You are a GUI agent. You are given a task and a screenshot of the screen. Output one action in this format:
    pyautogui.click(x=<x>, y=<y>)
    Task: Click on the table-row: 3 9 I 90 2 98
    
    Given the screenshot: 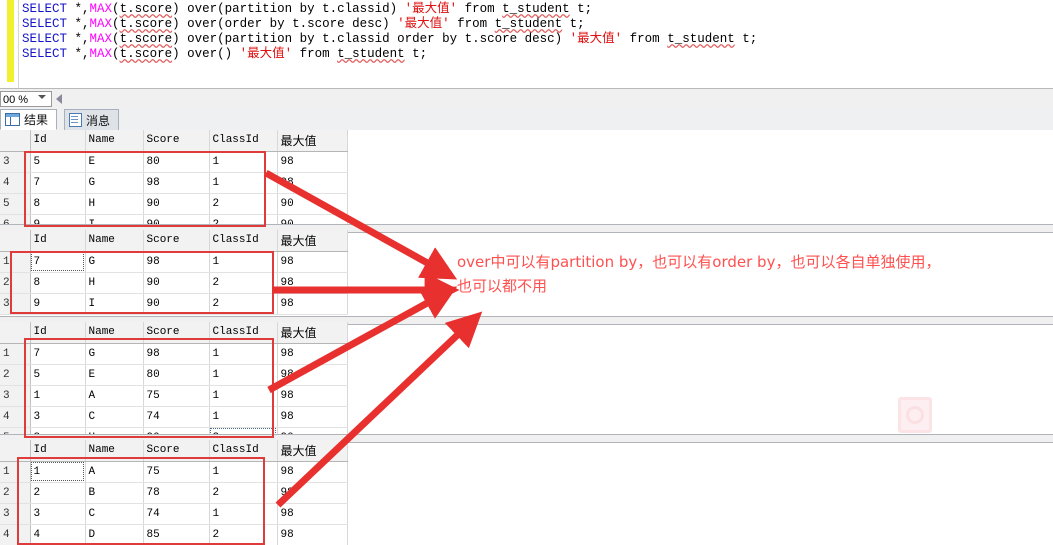 What is the action you would take?
    pyautogui.click(x=174, y=304)
    